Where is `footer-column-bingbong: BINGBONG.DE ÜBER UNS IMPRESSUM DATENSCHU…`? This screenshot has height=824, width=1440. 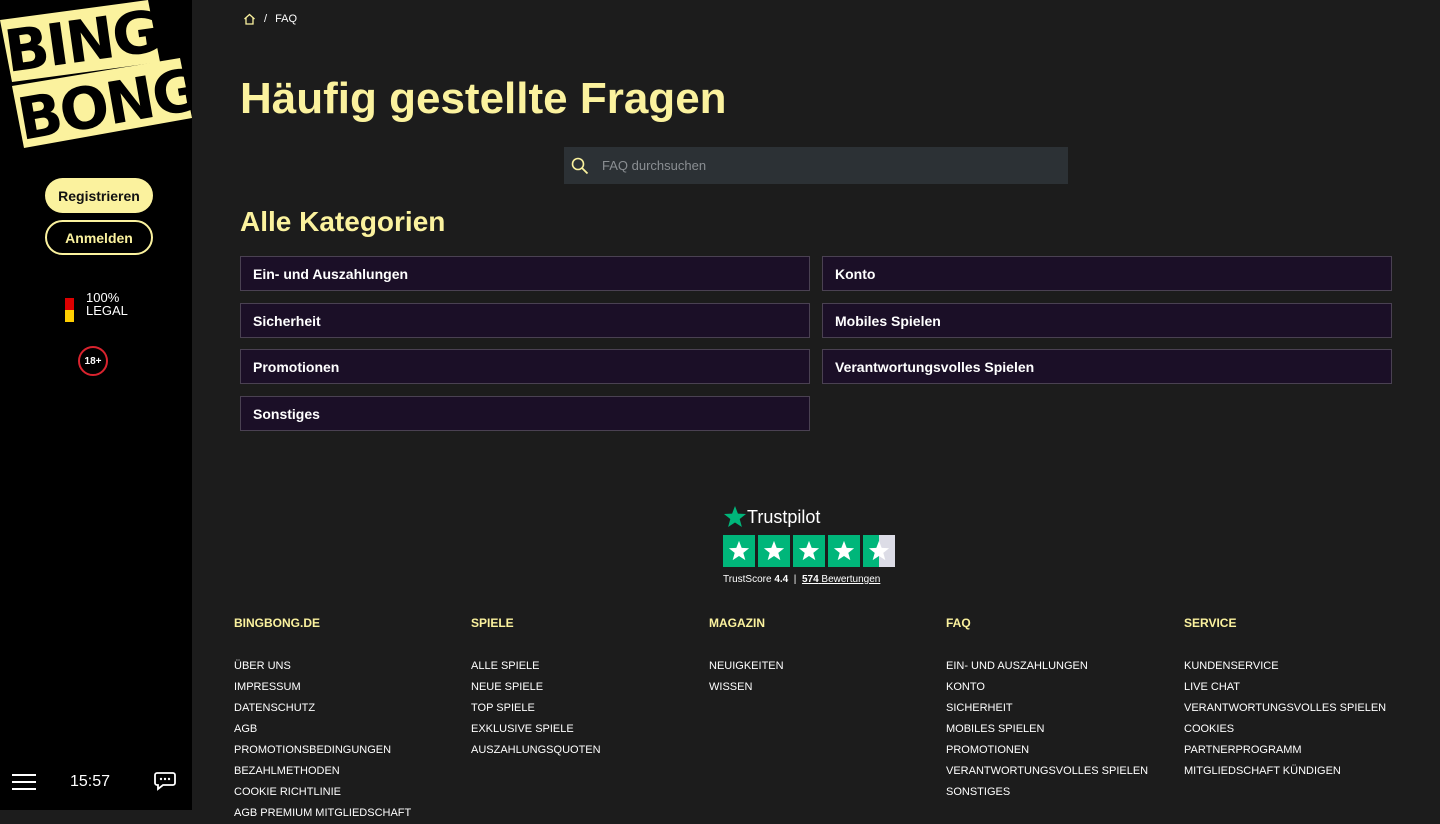
footer-column-bingbong: BINGBONG.DE ÜBER UNS IMPRESSUM DATENSCHU… is located at coordinates (349, 720).